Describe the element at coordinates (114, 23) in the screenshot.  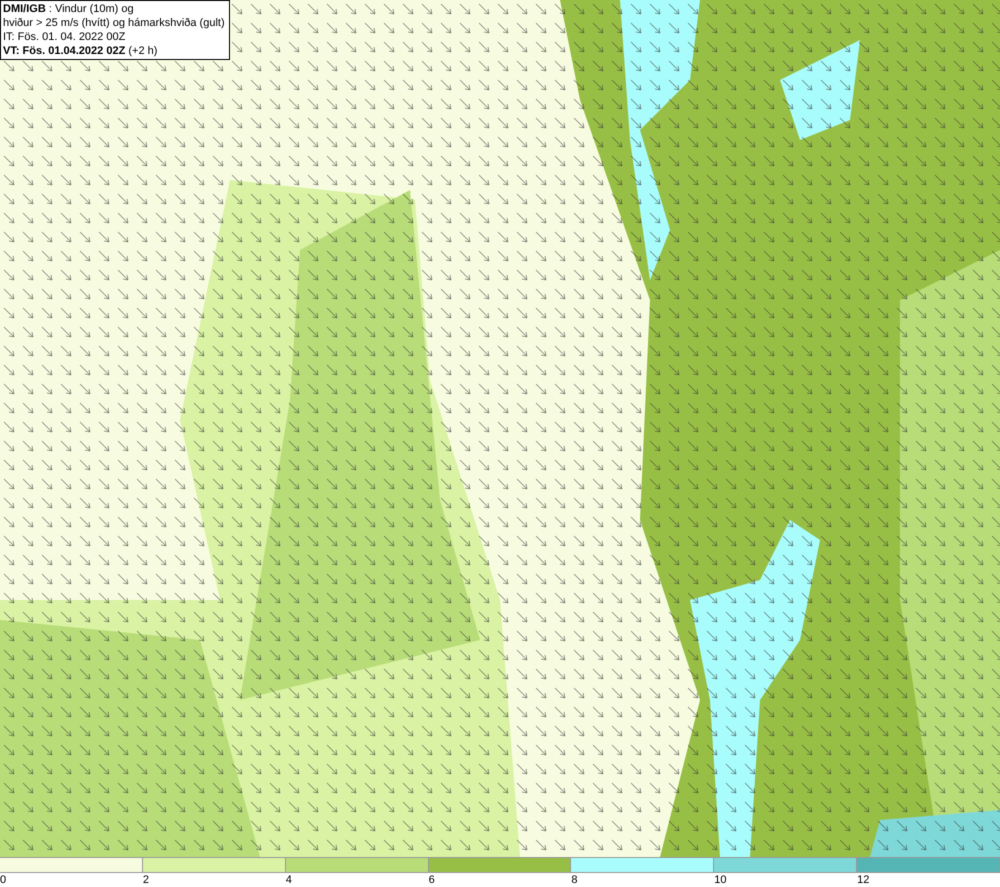
I see `title-line: hviður > 25 m/s (hvítt) og hámarkshviða (gult)` at that location.